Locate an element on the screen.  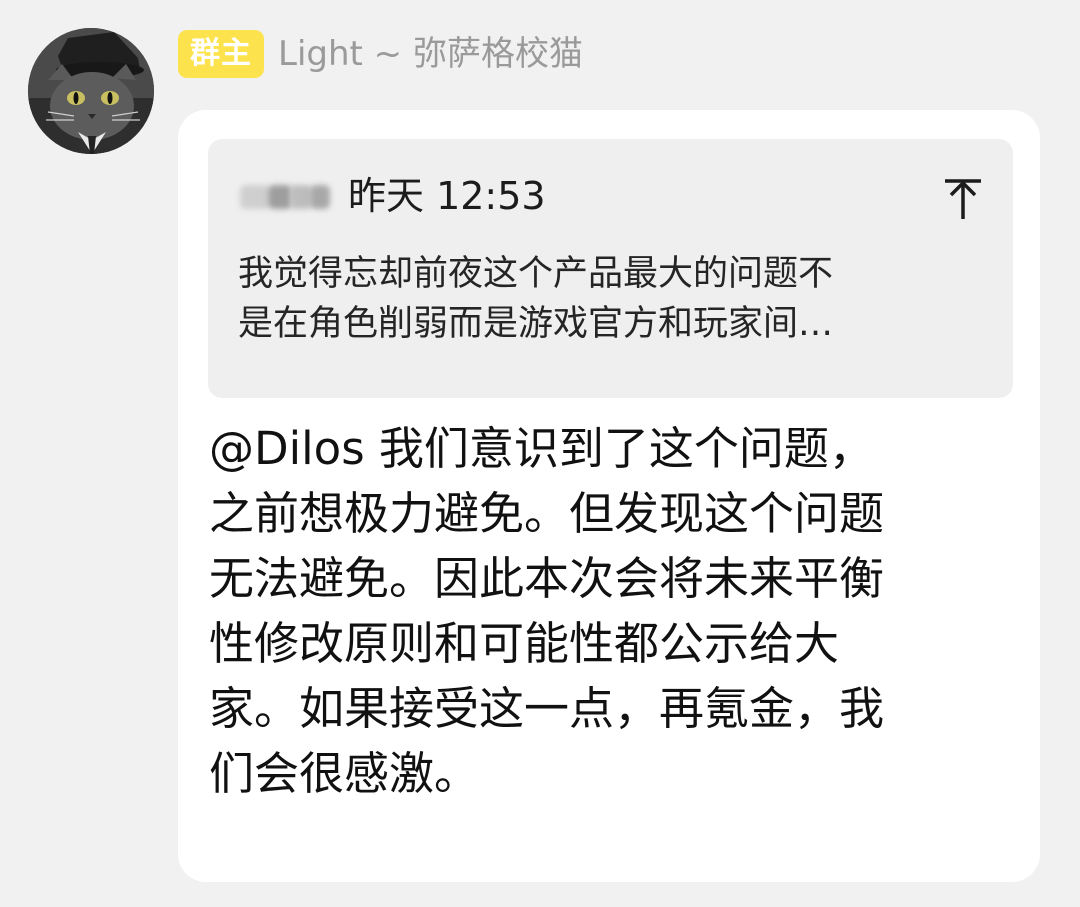
quote-header: 昨天 12:53 is located at coordinates (392, 196).